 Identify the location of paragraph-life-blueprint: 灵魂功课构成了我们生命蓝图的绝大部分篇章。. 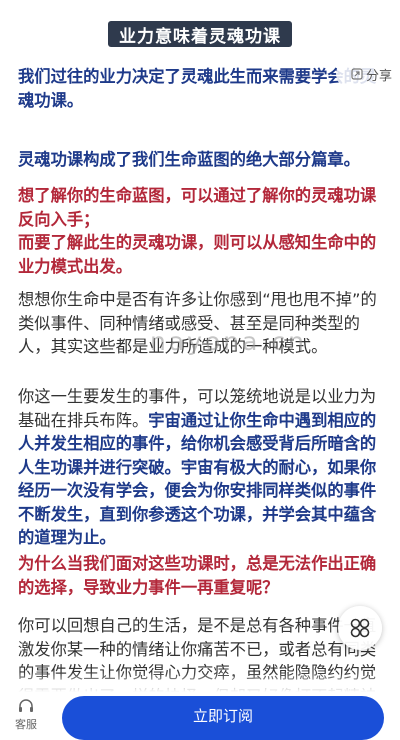
(189, 159).